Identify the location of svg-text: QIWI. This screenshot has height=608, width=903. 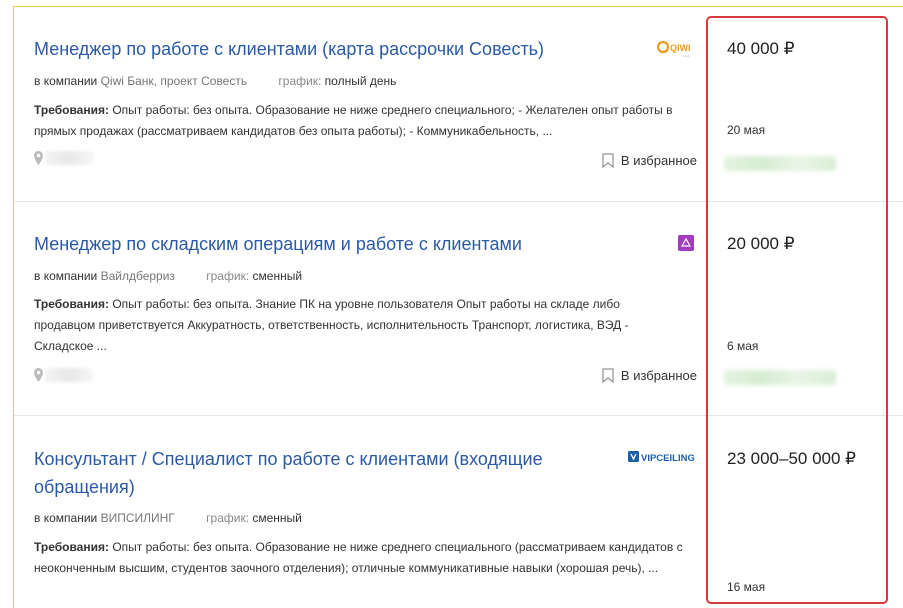
(680, 48).